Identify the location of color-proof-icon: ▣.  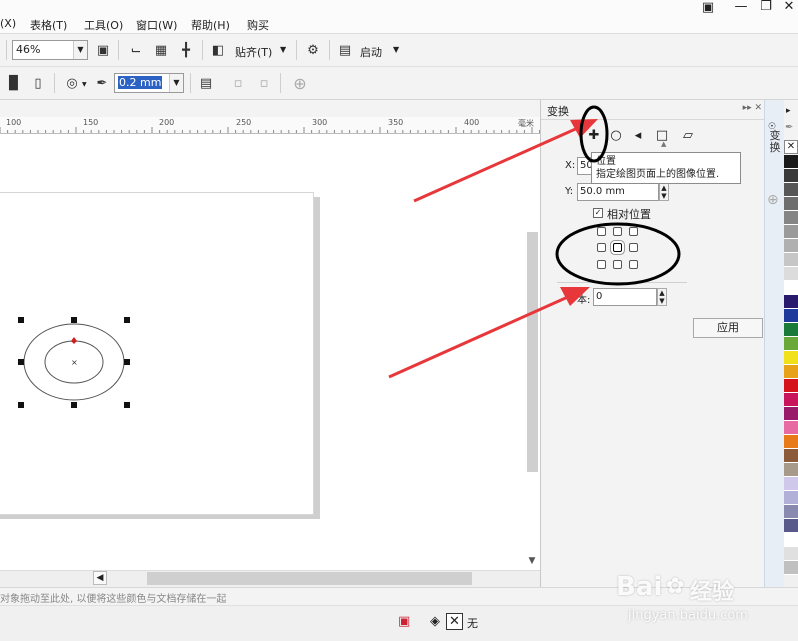
(404, 621).